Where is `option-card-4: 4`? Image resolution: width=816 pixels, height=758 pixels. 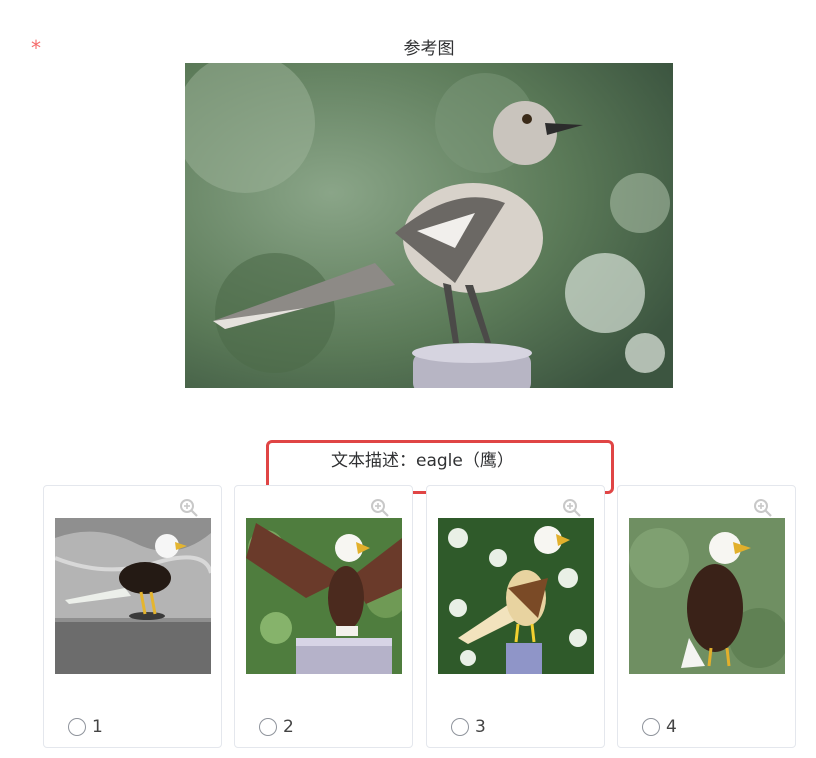 option-card-4: 4 is located at coordinates (706, 616).